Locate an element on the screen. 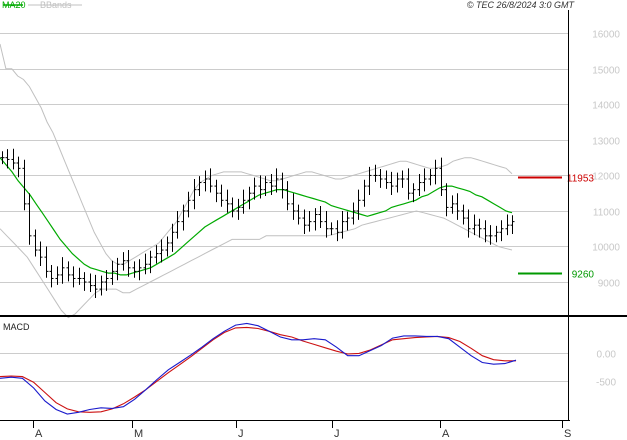 The image size is (627, 440). macd-tick-label: -500 is located at coordinates (606, 383).